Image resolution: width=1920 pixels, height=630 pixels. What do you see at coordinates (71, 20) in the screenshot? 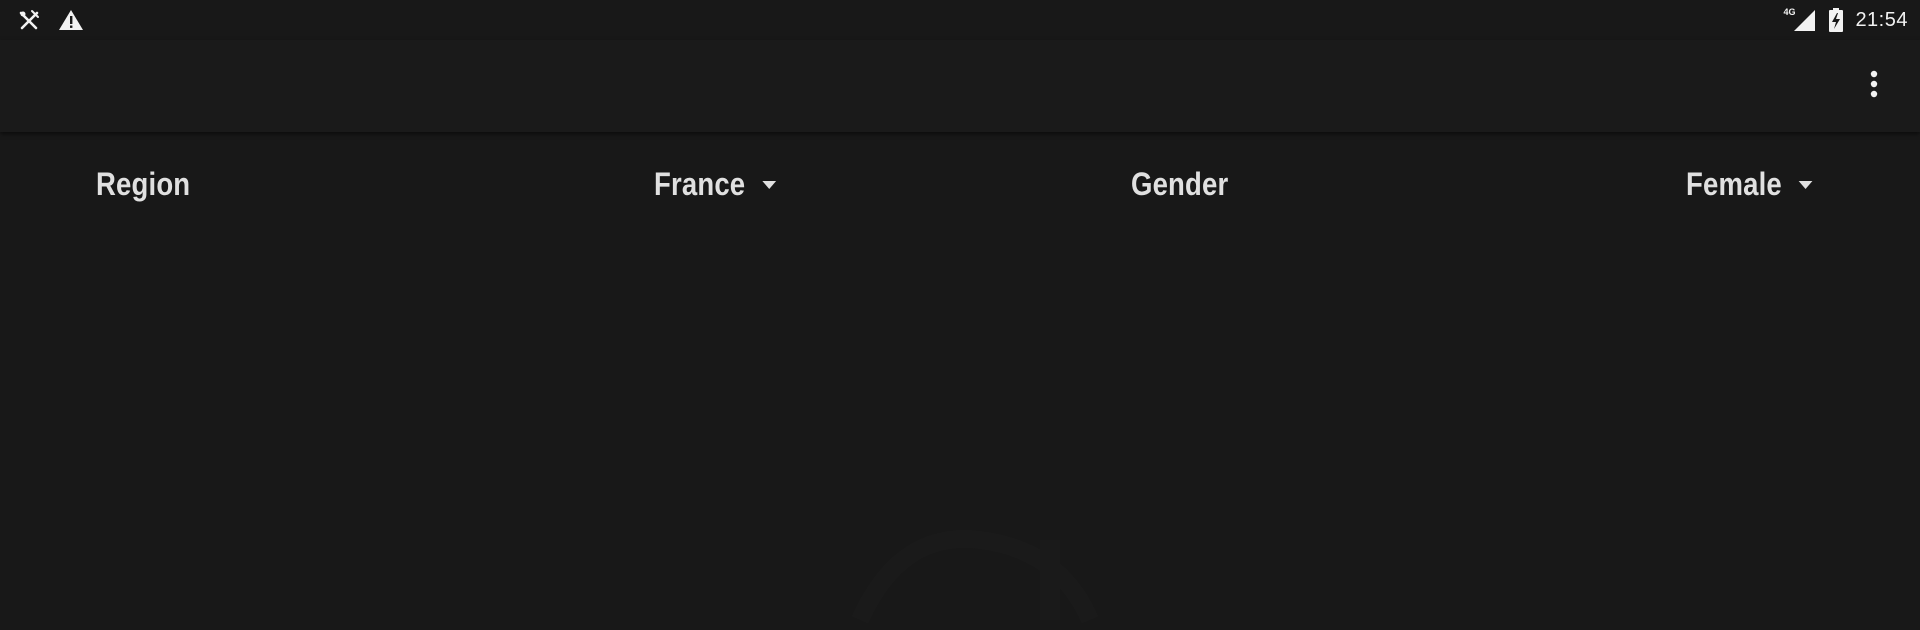
I see `warning-icon` at bounding box center [71, 20].